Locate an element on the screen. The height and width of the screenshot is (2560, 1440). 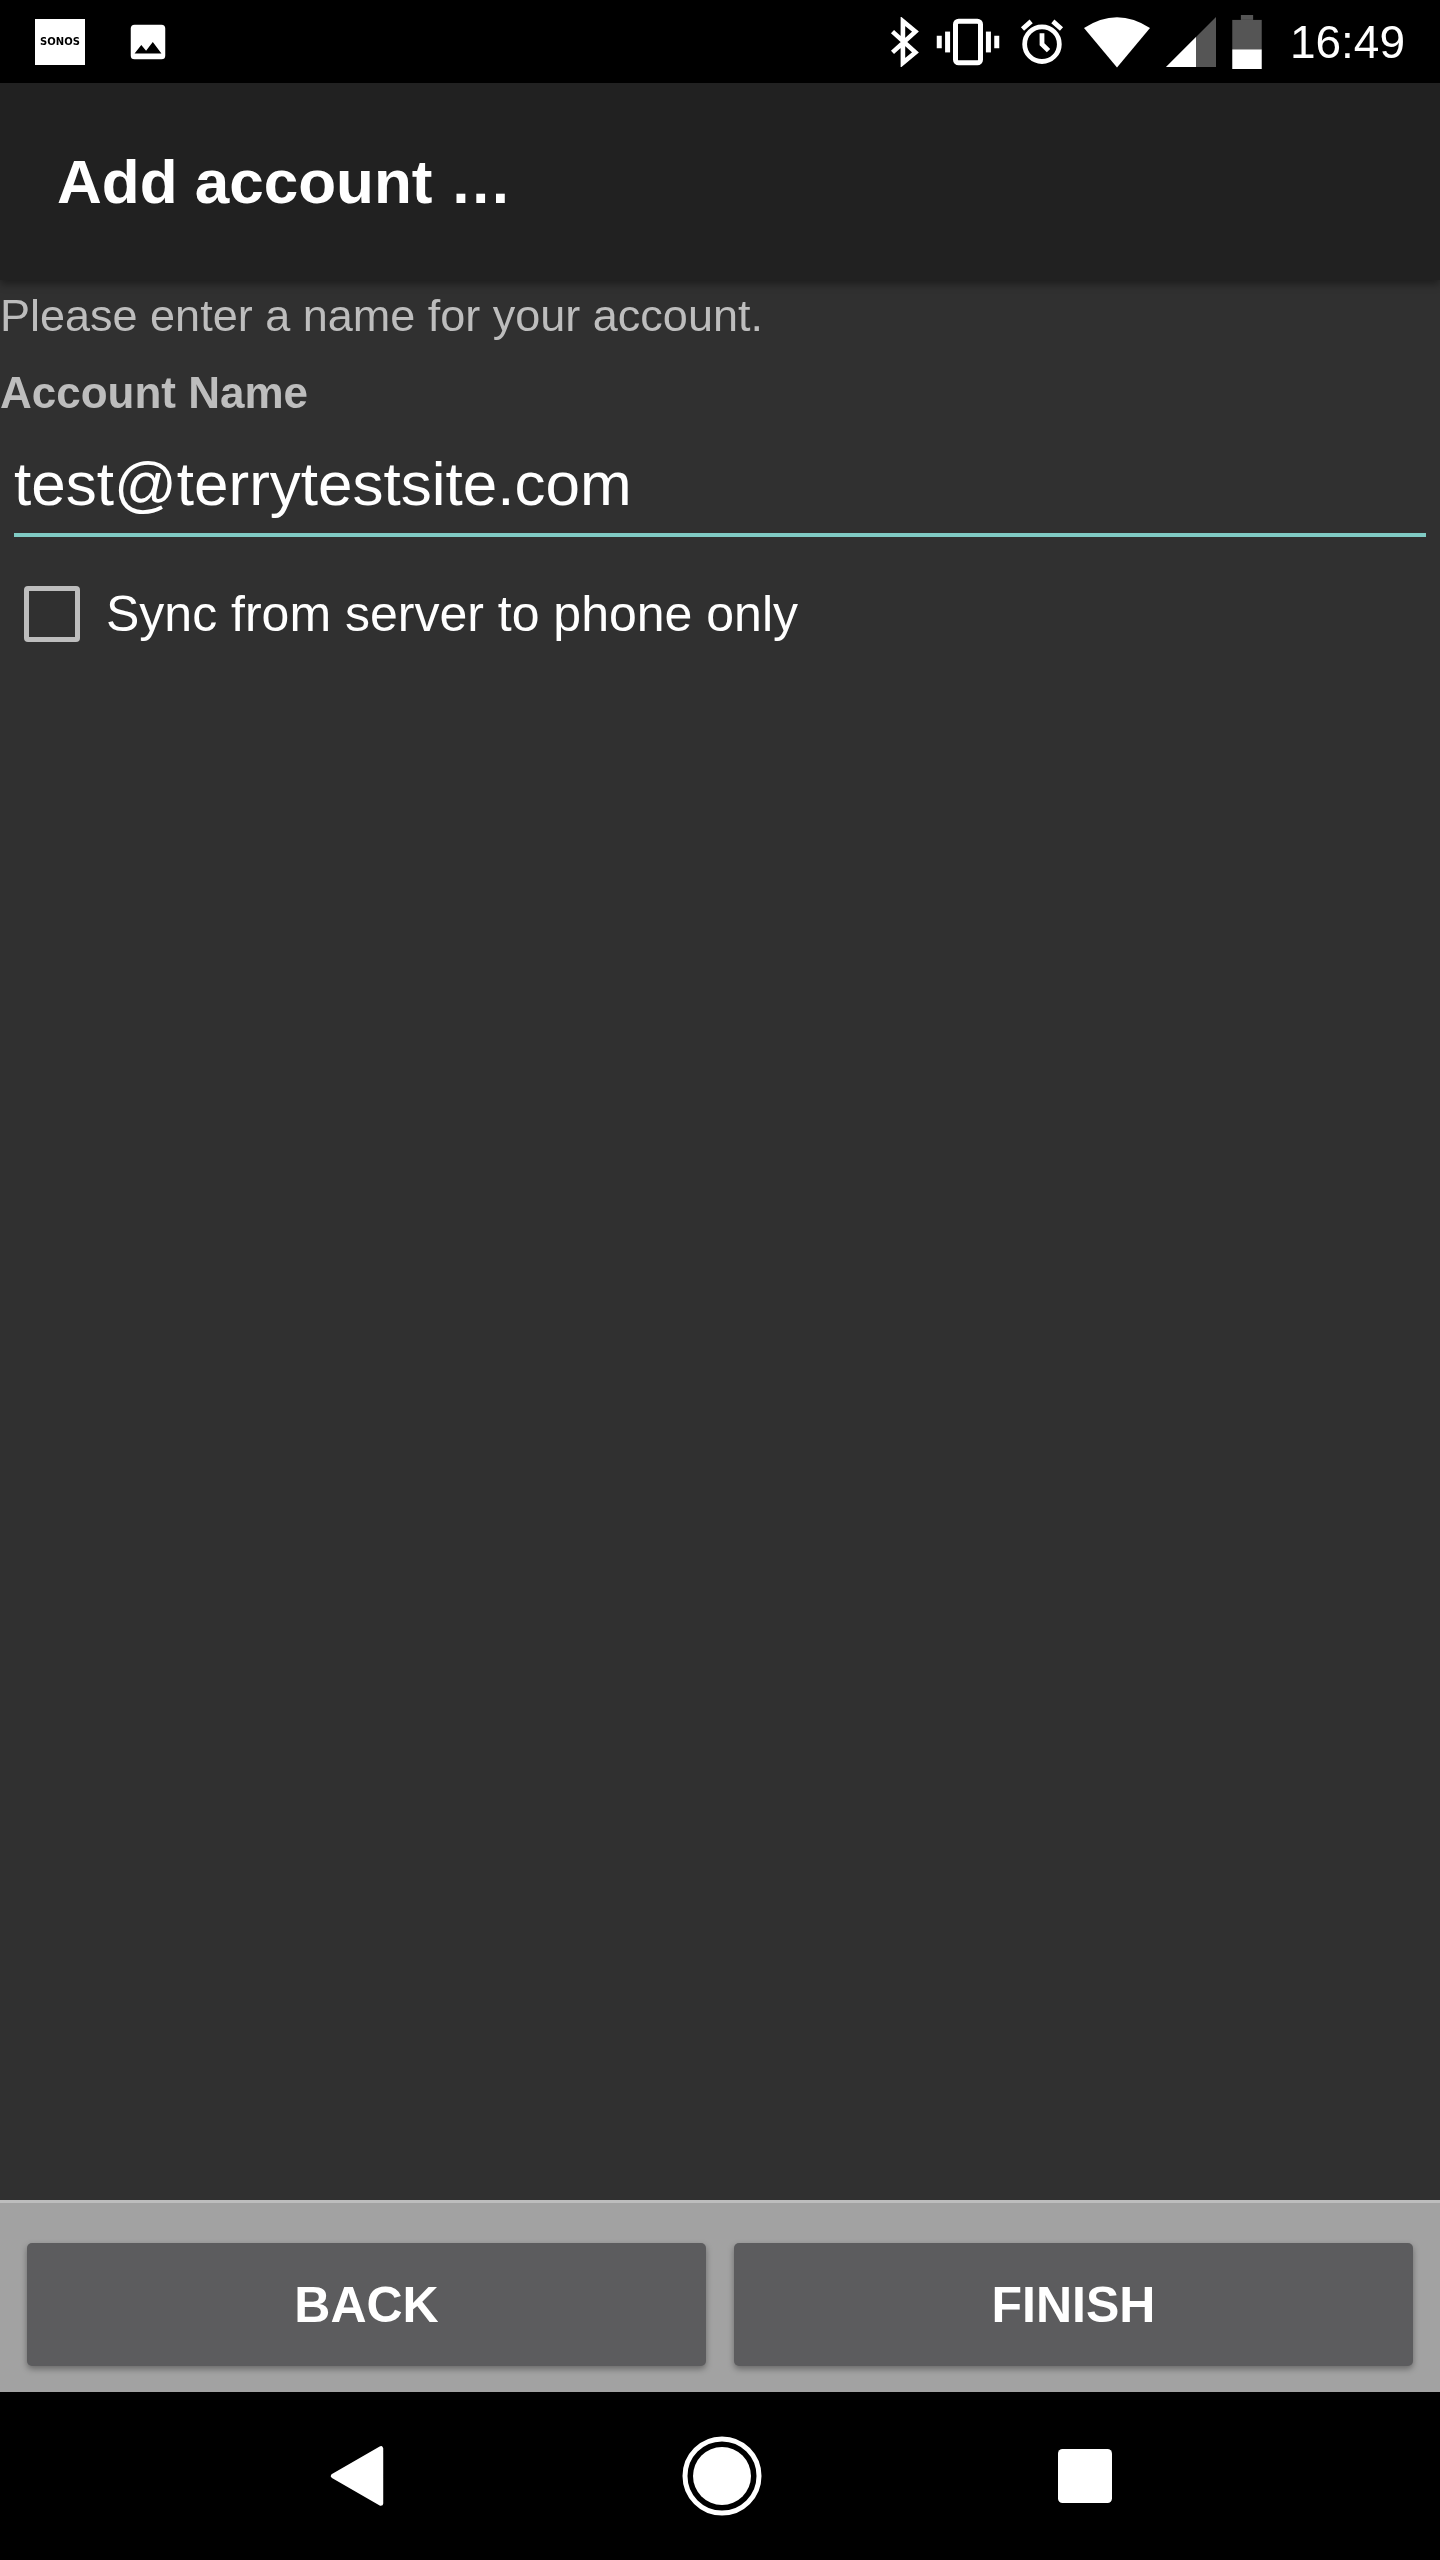
app-logo: SONOS is located at coordinates (60, 41).